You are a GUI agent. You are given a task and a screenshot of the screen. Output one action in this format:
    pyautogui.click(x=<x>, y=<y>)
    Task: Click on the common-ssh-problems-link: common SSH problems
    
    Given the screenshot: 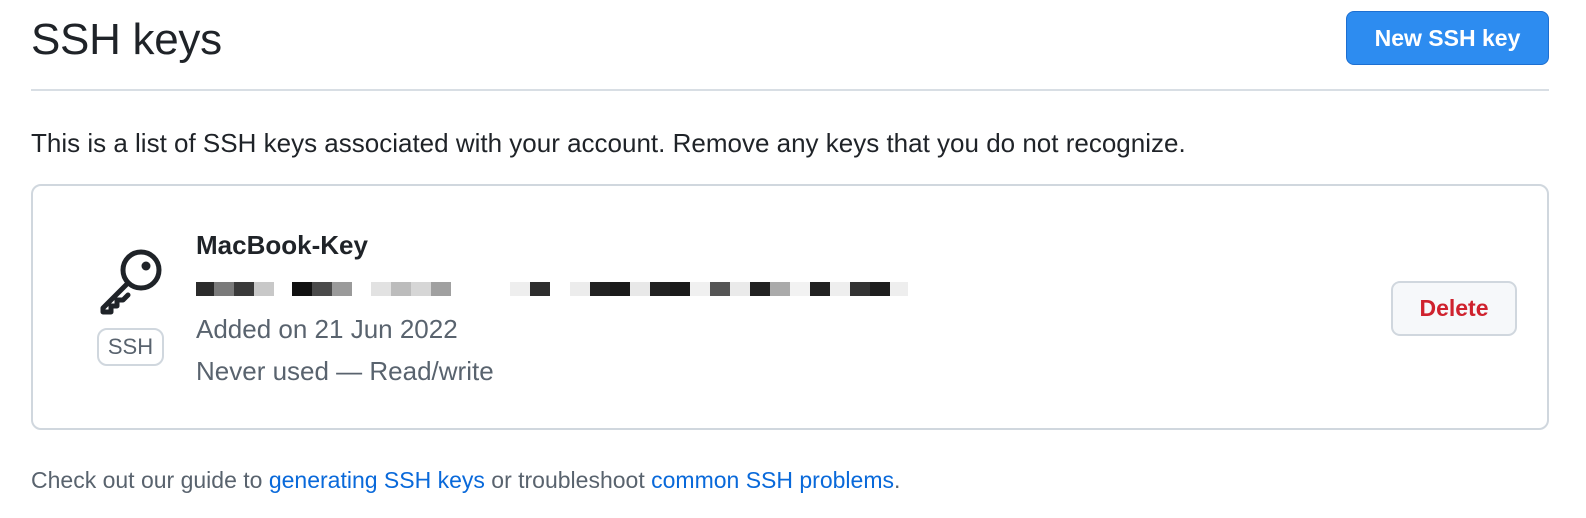 What is the action you would take?
    pyautogui.click(x=772, y=480)
    